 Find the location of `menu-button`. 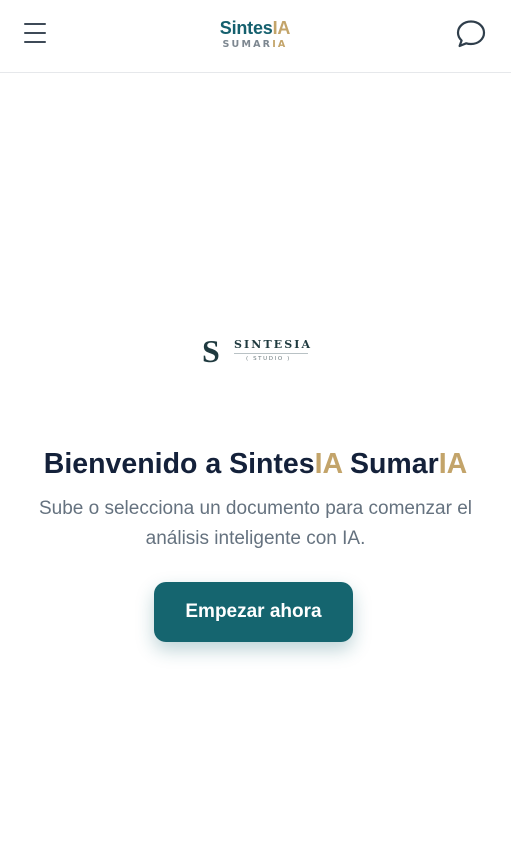

menu-button is located at coordinates (36, 33).